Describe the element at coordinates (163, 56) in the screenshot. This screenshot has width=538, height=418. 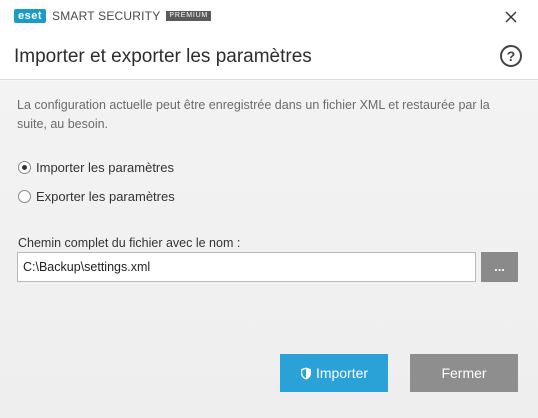
I see `page-title: Importer et exporter les paramètres` at that location.